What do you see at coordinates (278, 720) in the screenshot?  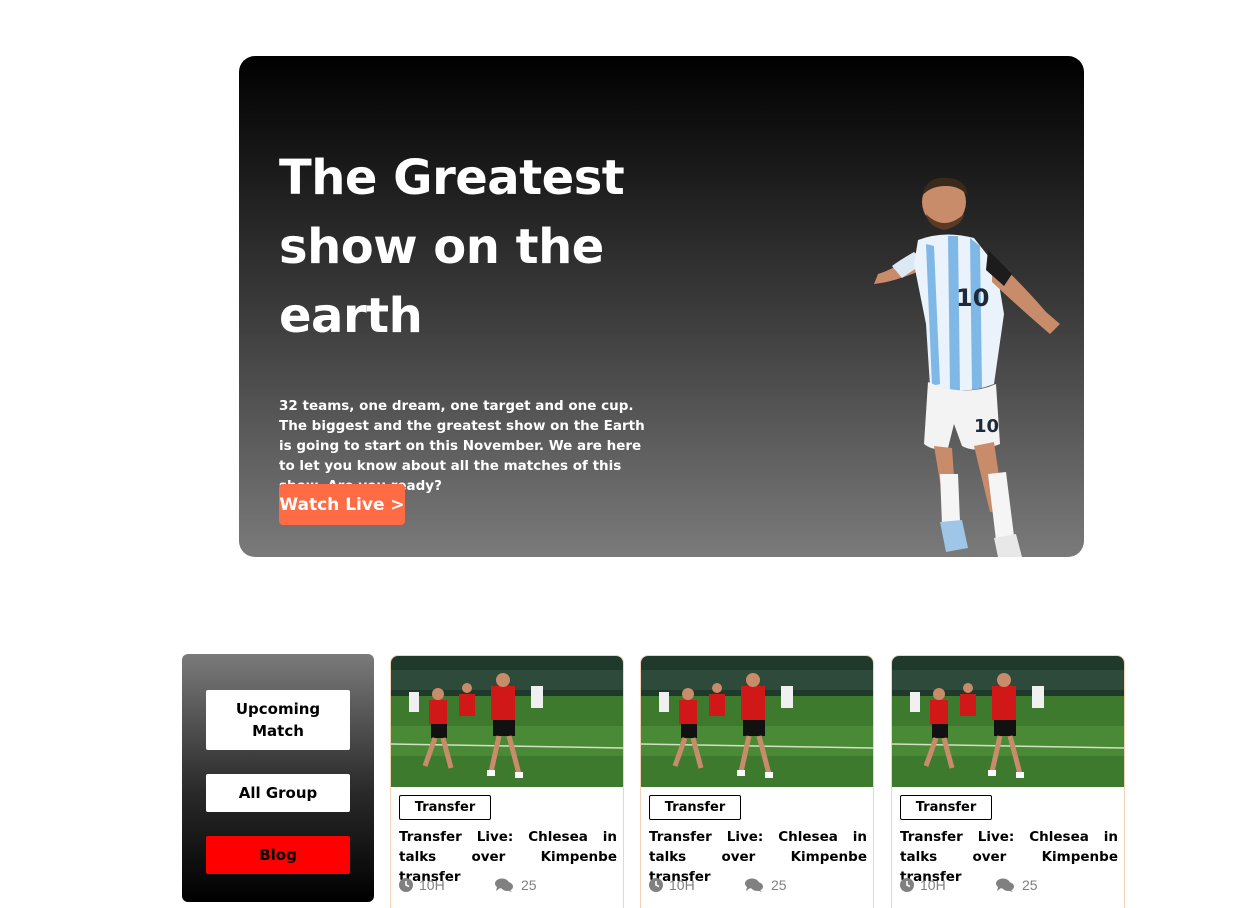 I see `upcoming-match-button: Upcoming Match` at bounding box center [278, 720].